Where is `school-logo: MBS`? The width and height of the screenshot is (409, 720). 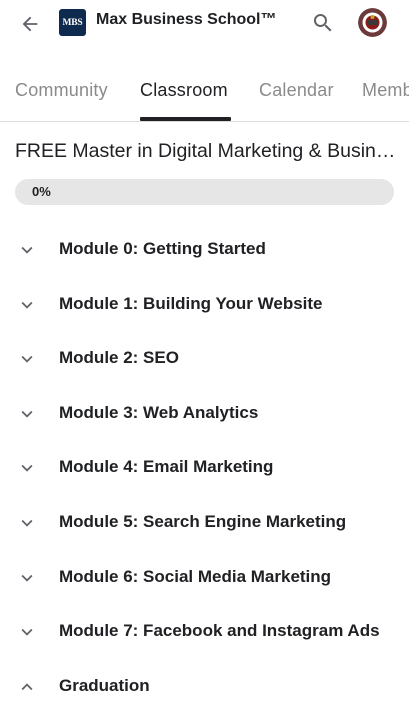
school-logo: MBS is located at coordinates (72, 22).